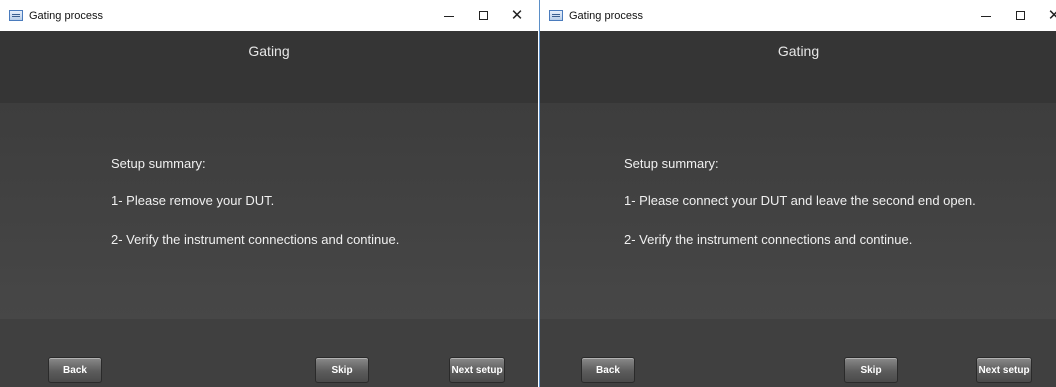 The height and width of the screenshot is (387, 1056). Describe the element at coordinates (193, 200) in the screenshot. I see `summary-step-1: 1- Please remove your DUT.` at that location.